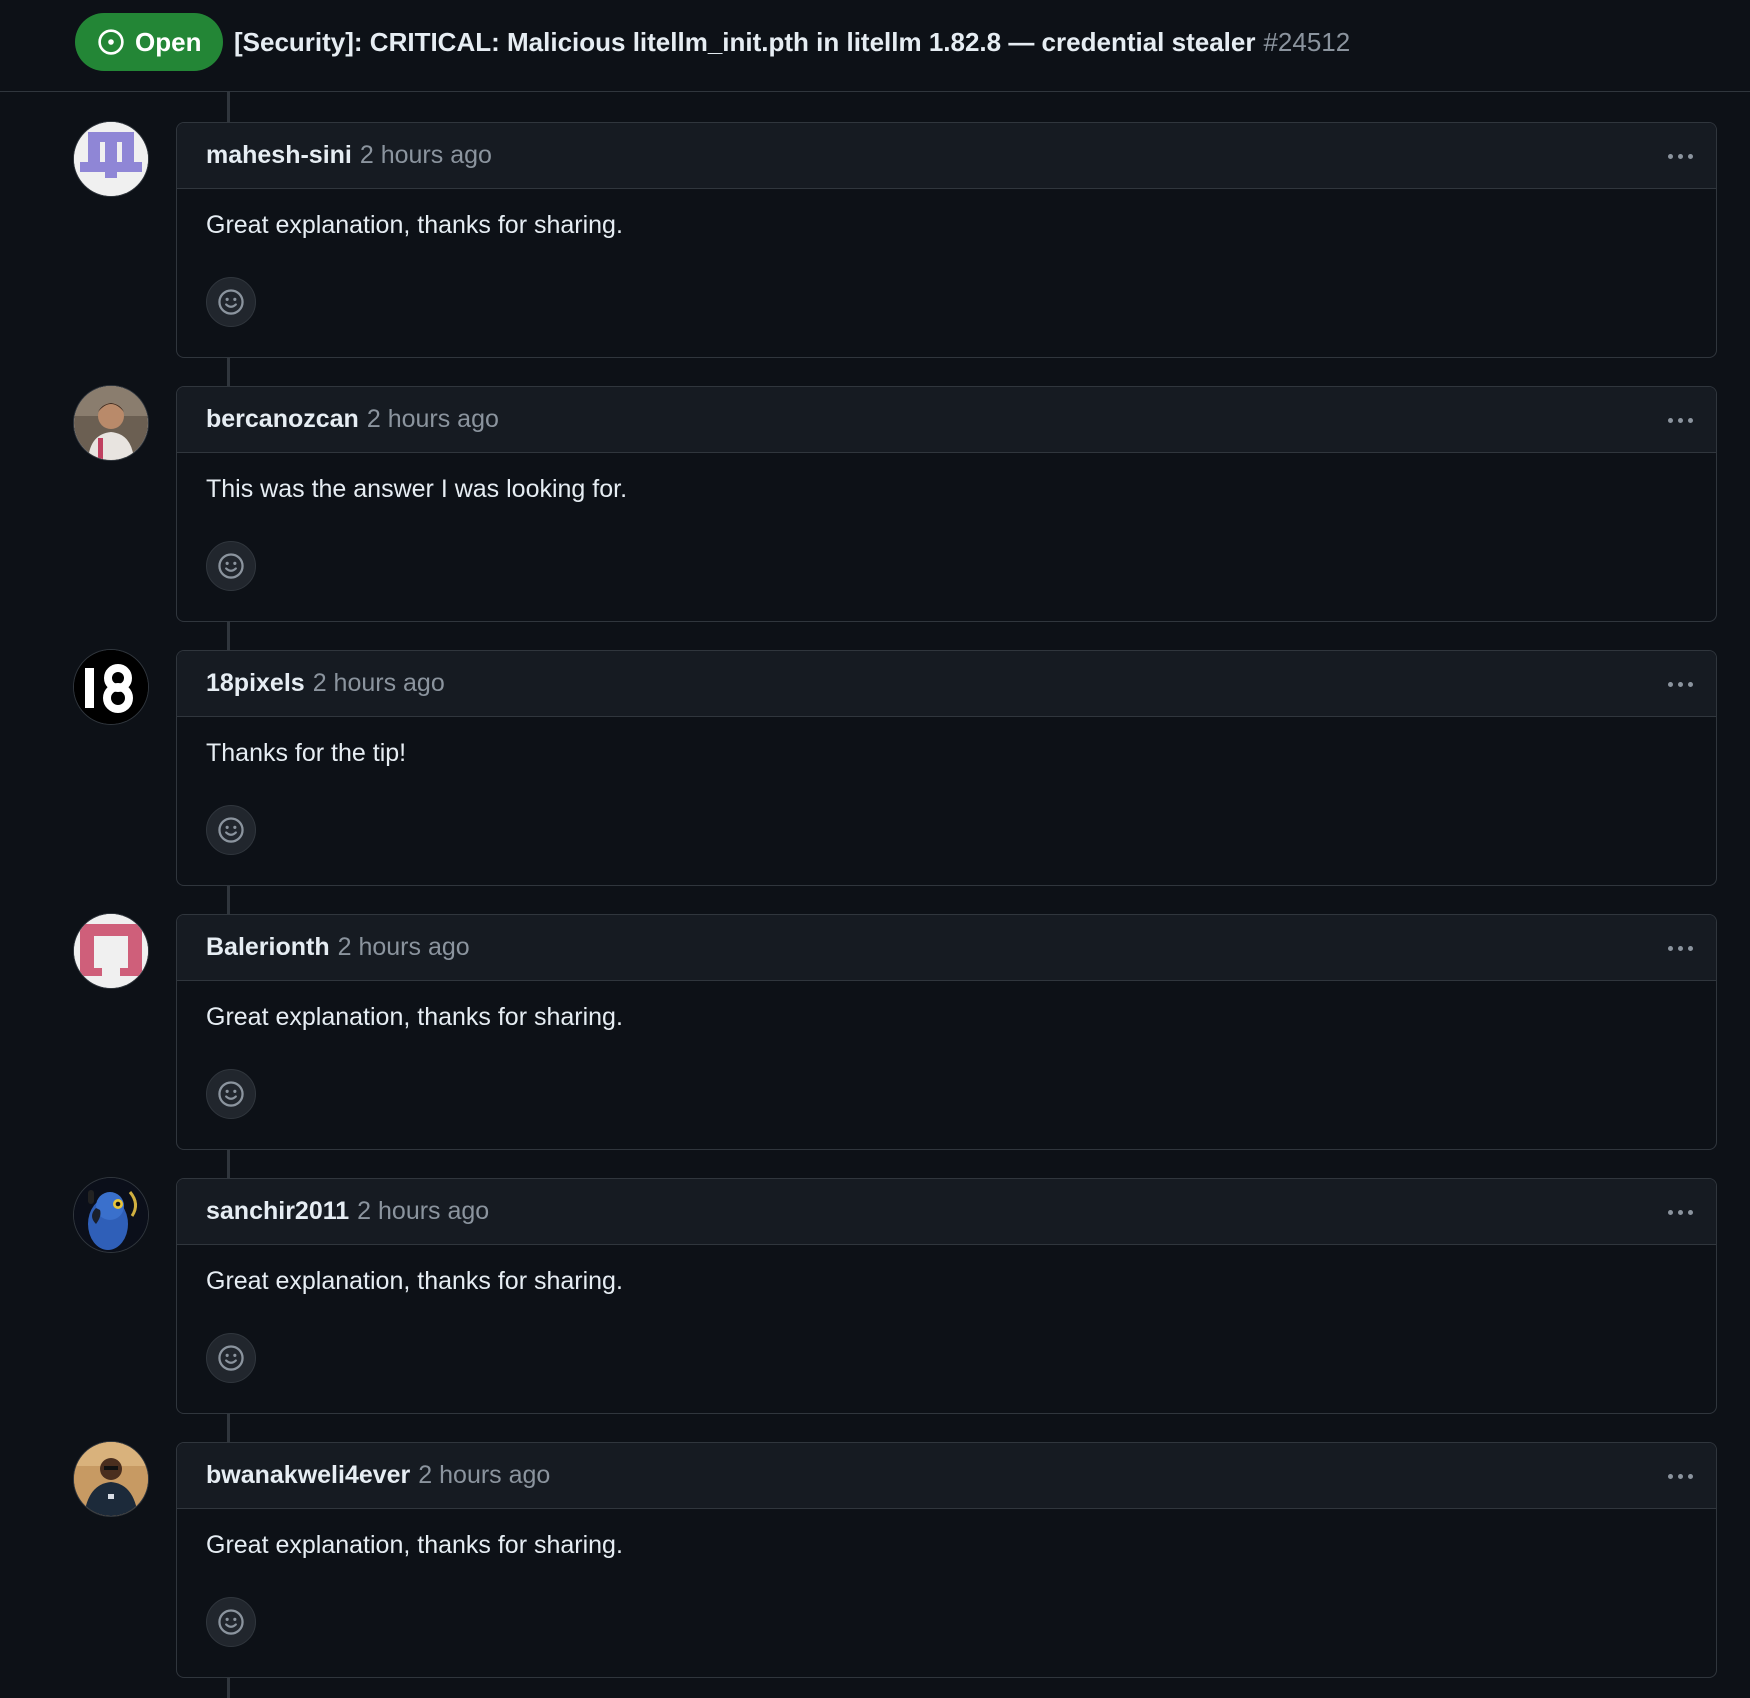 The width and height of the screenshot is (1750, 1698). I want to click on identicon-pink-icon, so click(111, 951).